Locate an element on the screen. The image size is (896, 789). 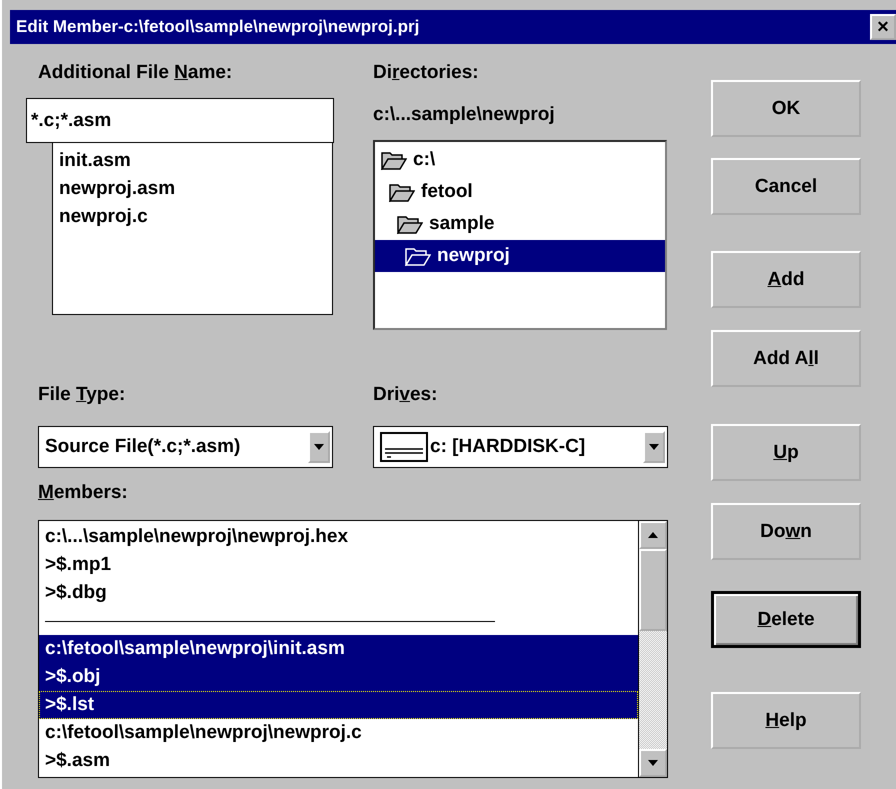
close-button: × is located at coordinates (883, 27).